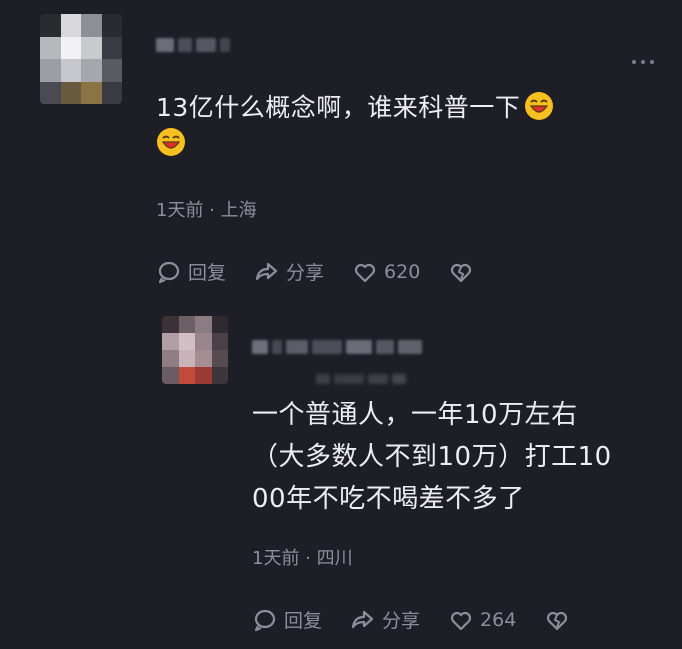 This screenshot has width=682, height=649. I want to click on like-count: 620, so click(402, 271).